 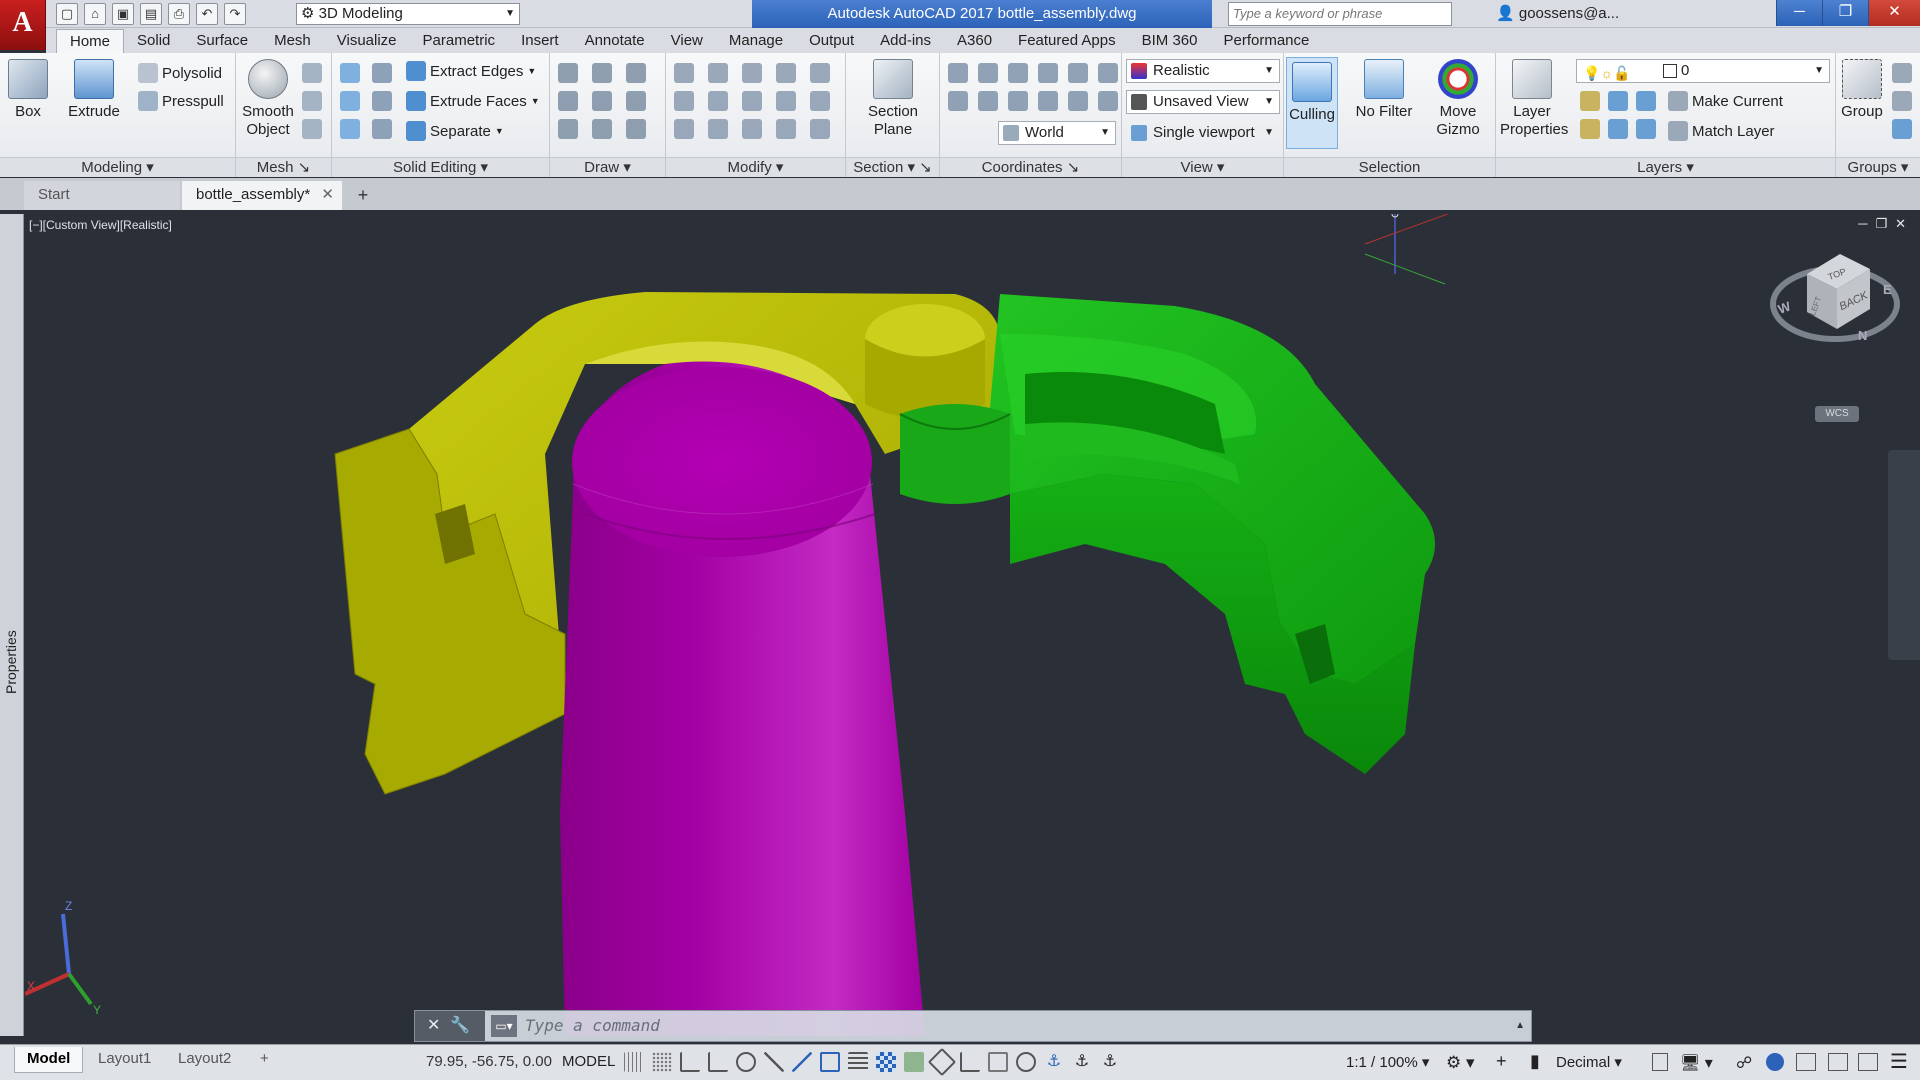 What do you see at coordinates (1799, 13) in the screenshot?
I see `minimize-icon: ─` at bounding box center [1799, 13].